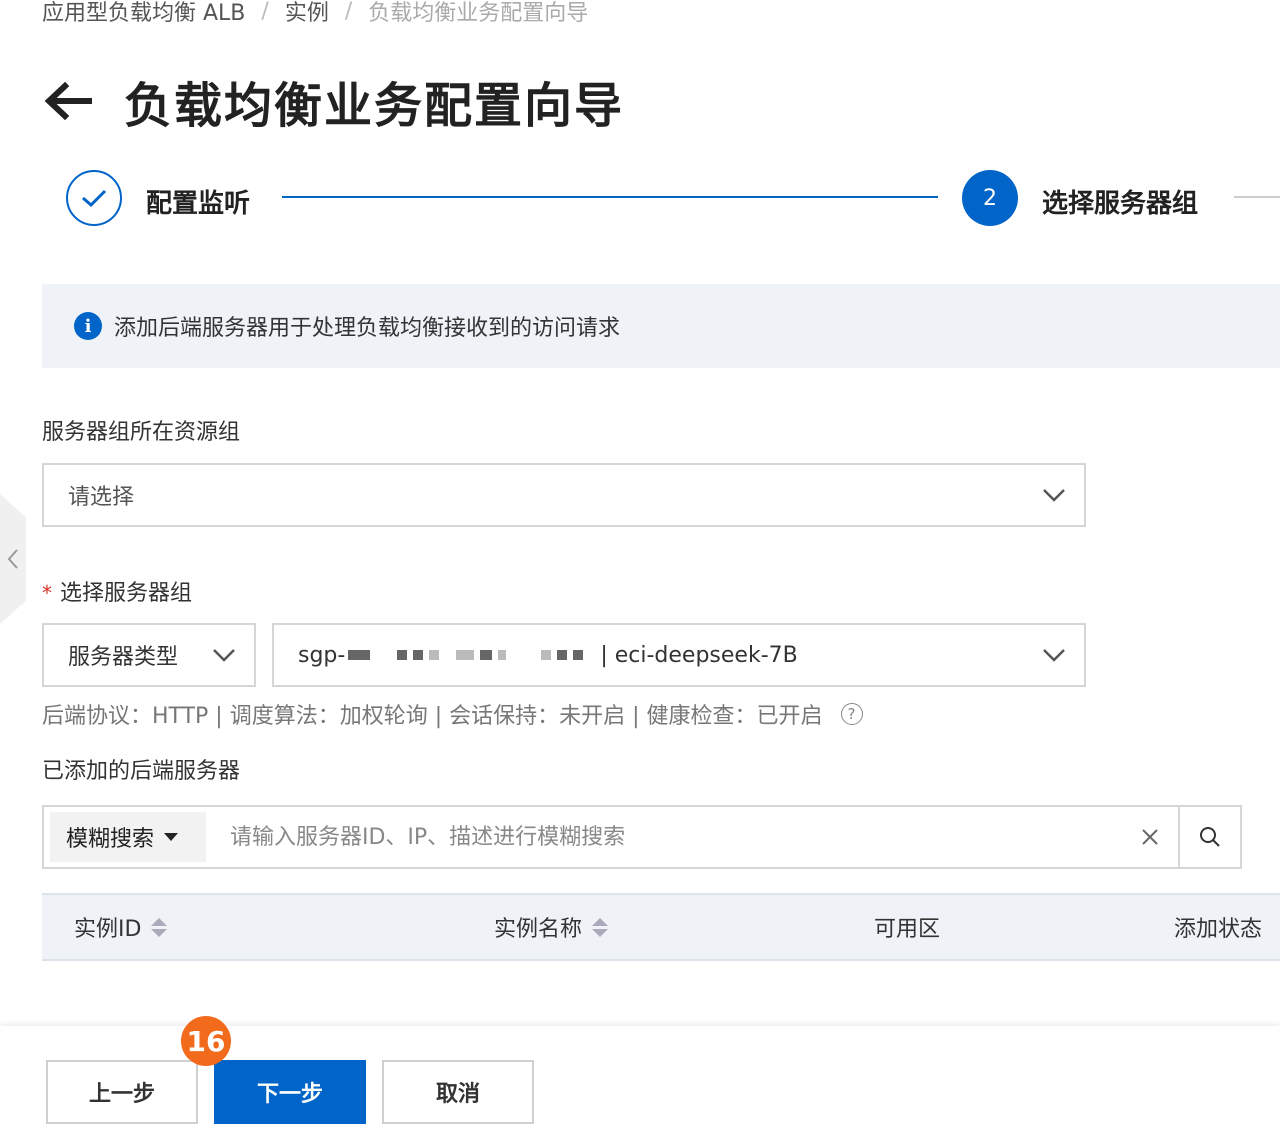 The width and height of the screenshot is (1280, 1140). What do you see at coordinates (290, 1092) in the screenshot?
I see `next-step-button: 下一步` at bounding box center [290, 1092].